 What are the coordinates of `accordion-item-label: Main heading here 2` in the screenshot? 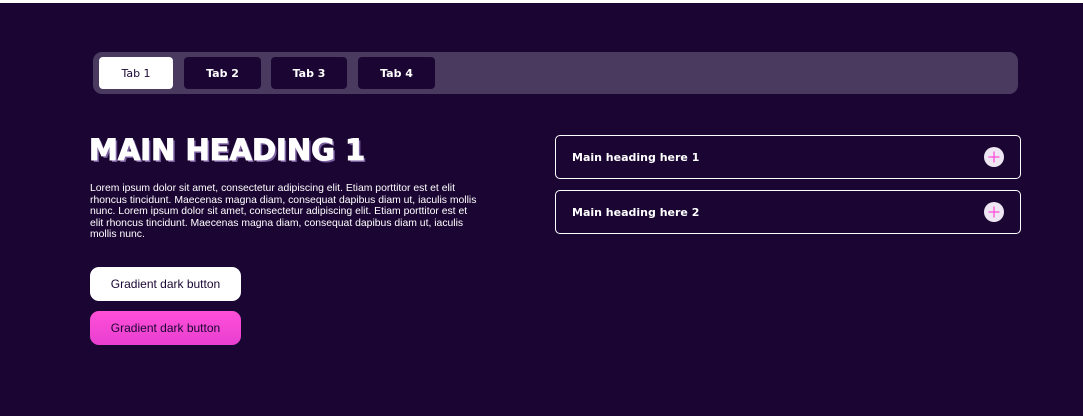 It's located at (636, 212).